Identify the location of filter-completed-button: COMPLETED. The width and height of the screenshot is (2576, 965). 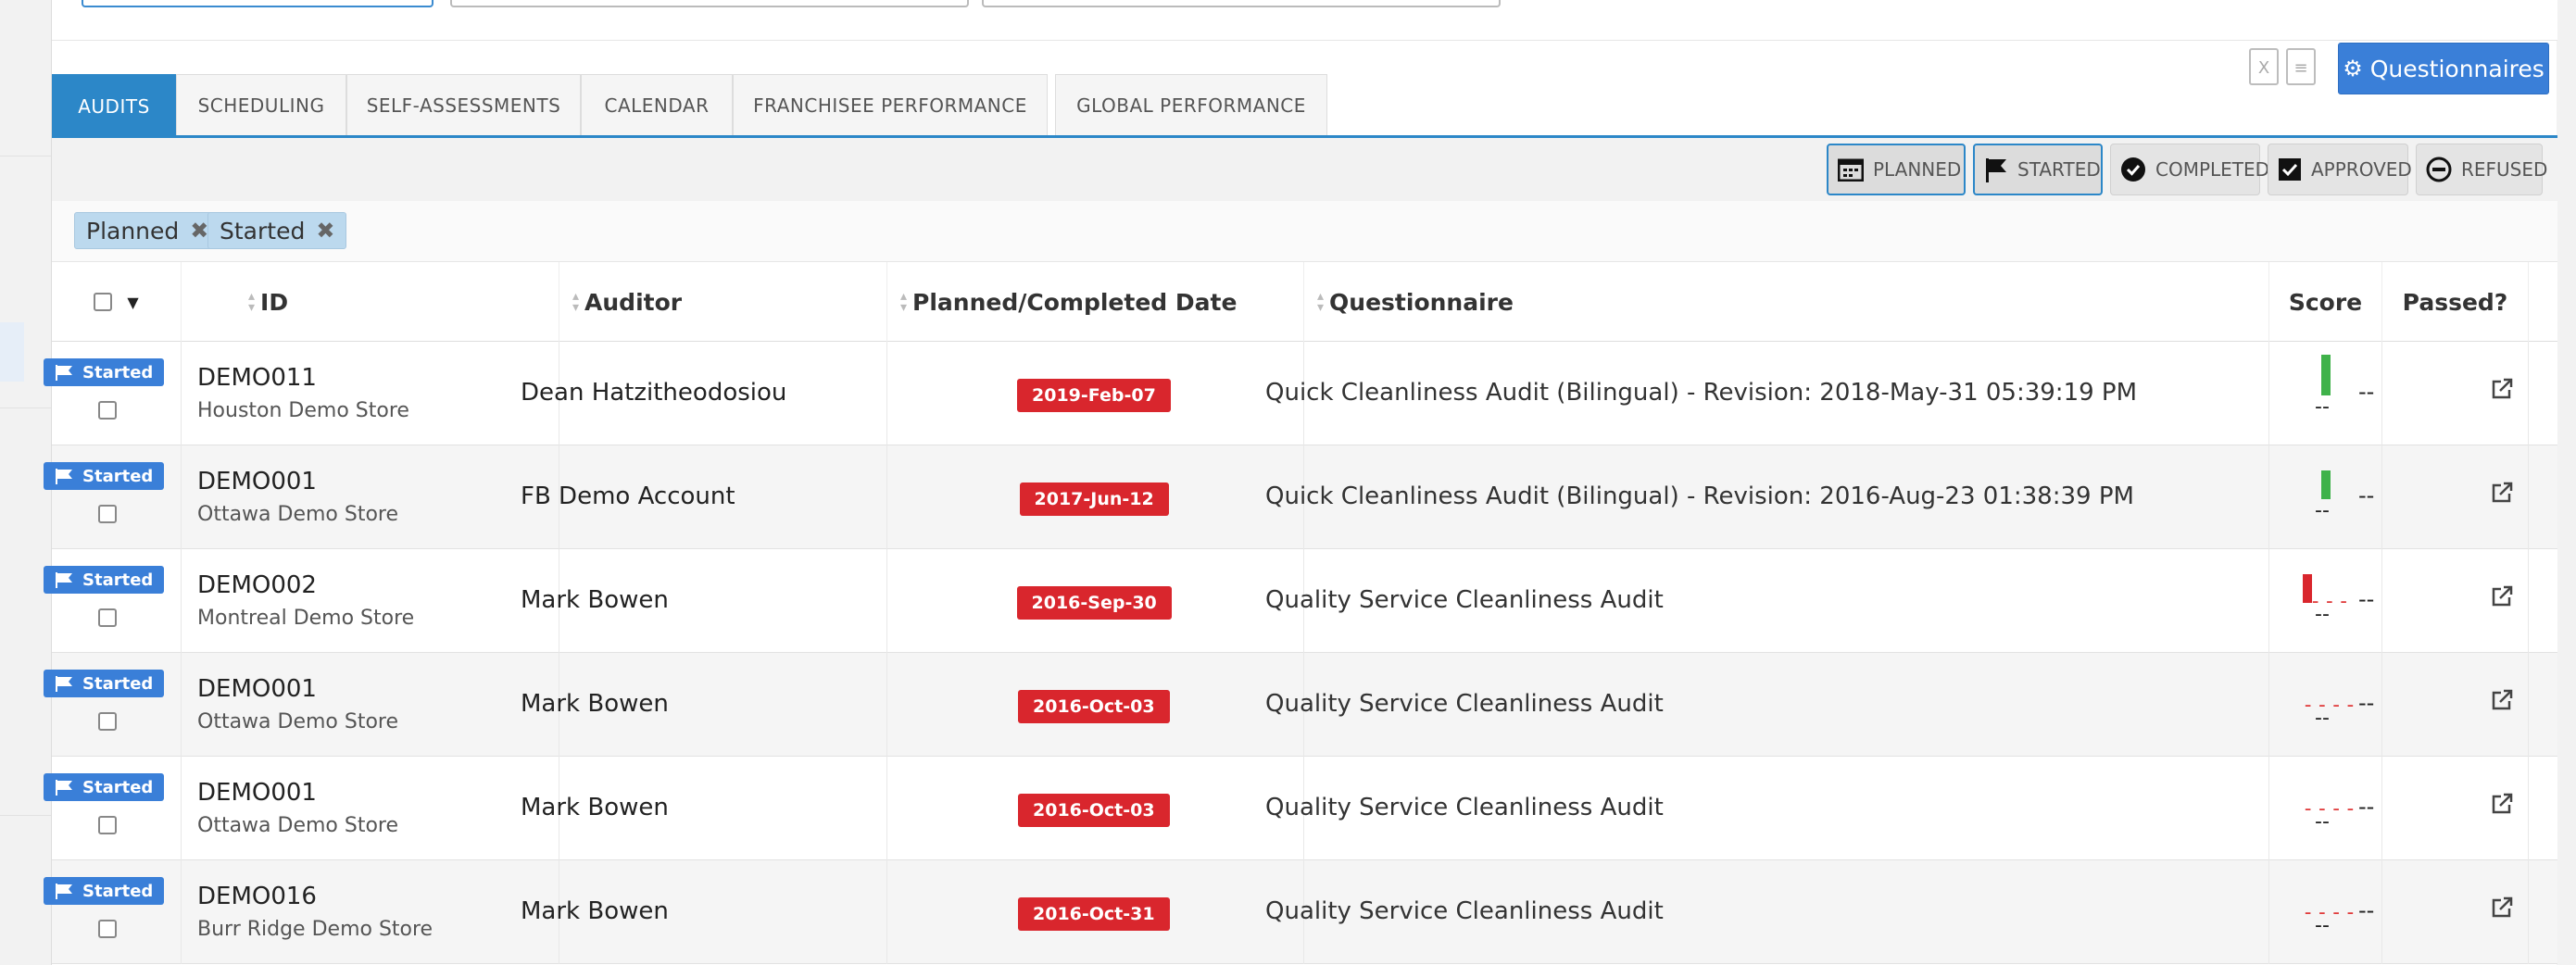
(2189, 169).